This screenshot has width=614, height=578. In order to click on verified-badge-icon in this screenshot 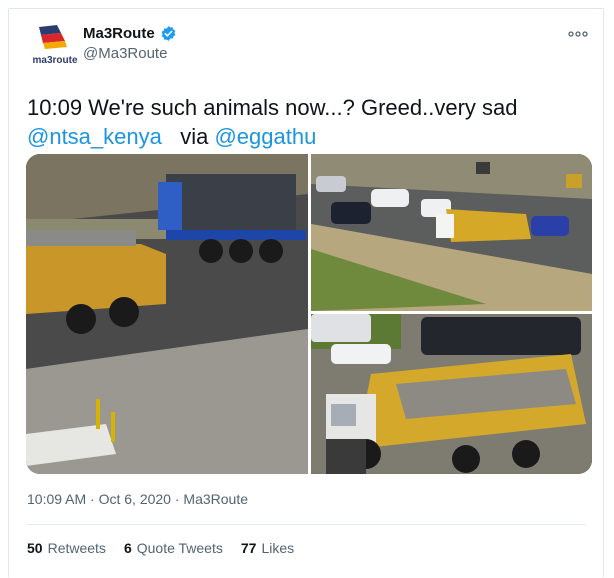, I will do `click(168, 33)`.